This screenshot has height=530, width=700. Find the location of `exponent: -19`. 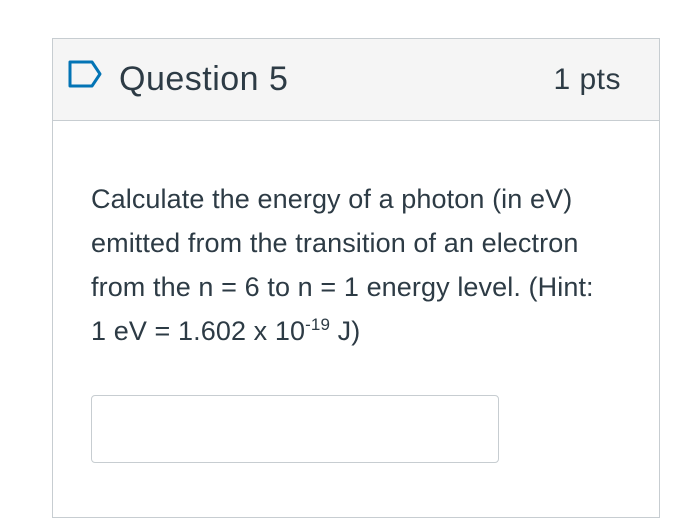

exponent: -19 is located at coordinates (317, 324).